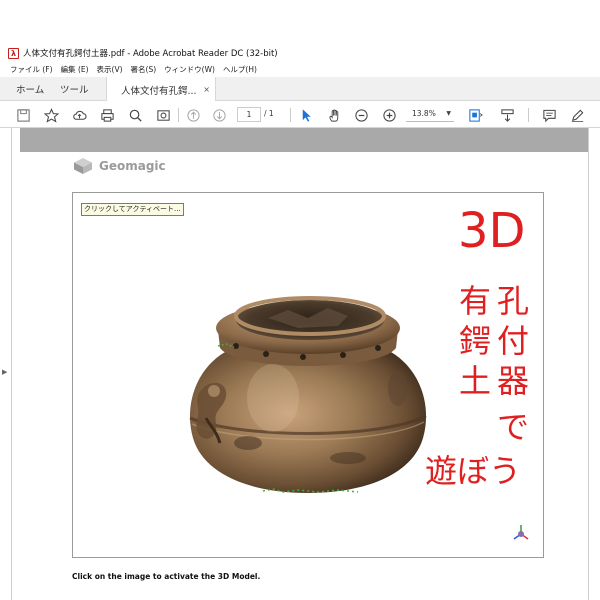 This screenshot has width=600, height=600. Describe the element at coordinates (304, 140) in the screenshot. I see `page-gap` at that location.